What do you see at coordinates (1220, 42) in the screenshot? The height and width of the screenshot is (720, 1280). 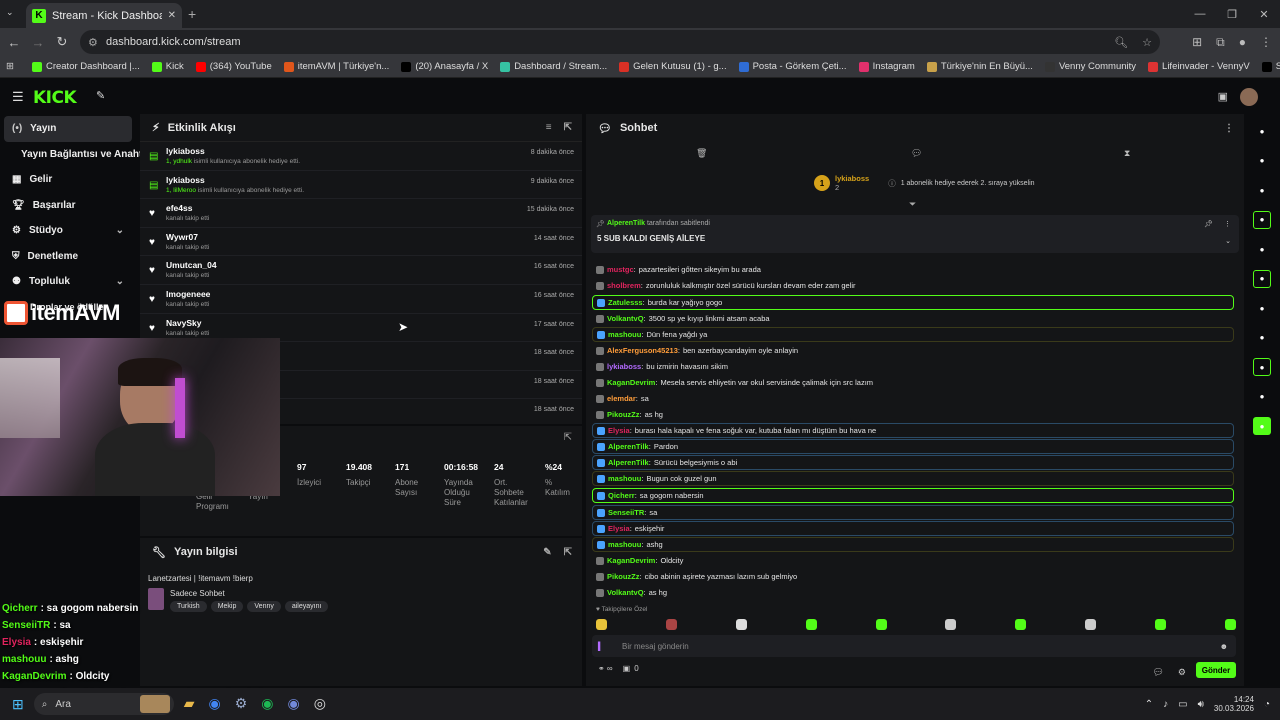 I see `extensions-puzzle-icon: ⧉` at bounding box center [1220, 42].